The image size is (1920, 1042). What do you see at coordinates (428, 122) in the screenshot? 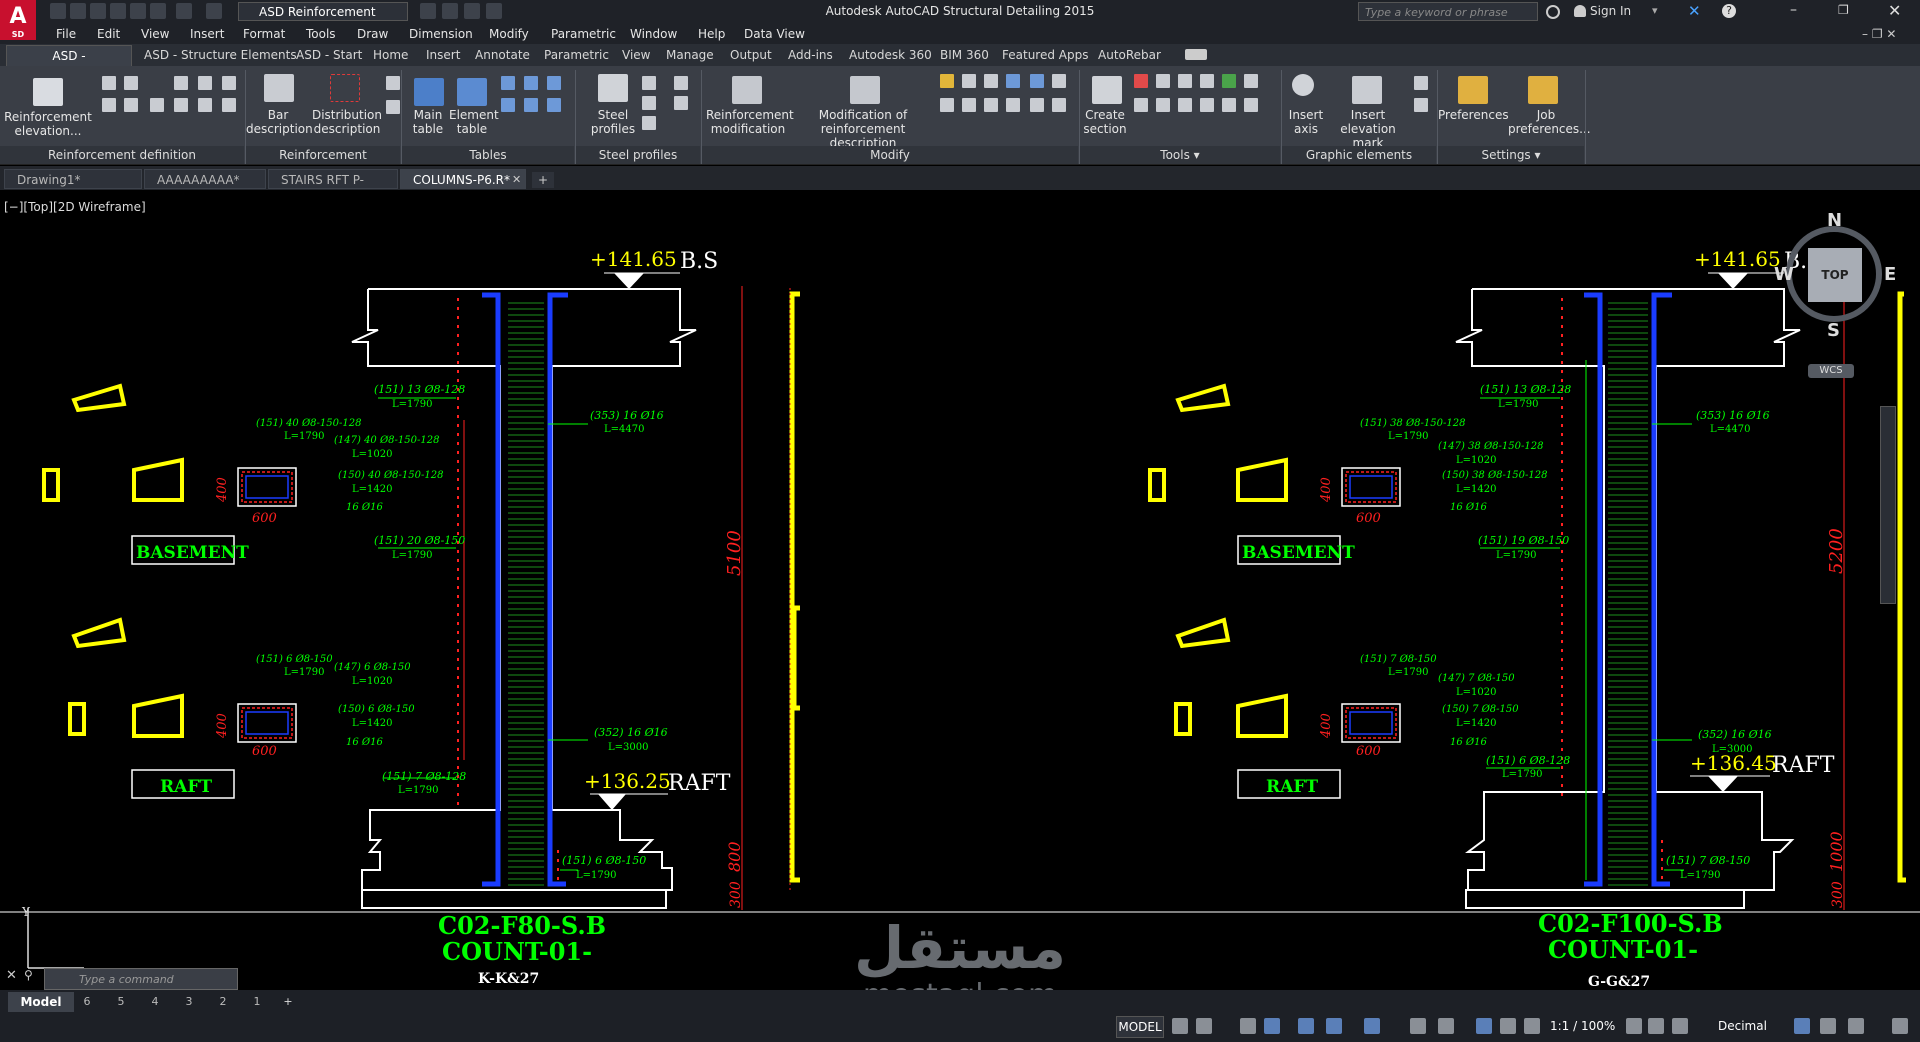
I see `main-table-button: Main table` at bounding box center [428, 122].